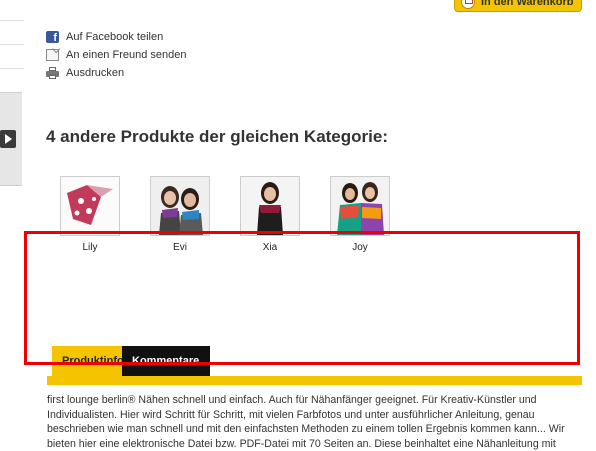 The width and height of the screenshot is (596, 451). I want to click on product-card-xia: Xia, so click(270, 214).